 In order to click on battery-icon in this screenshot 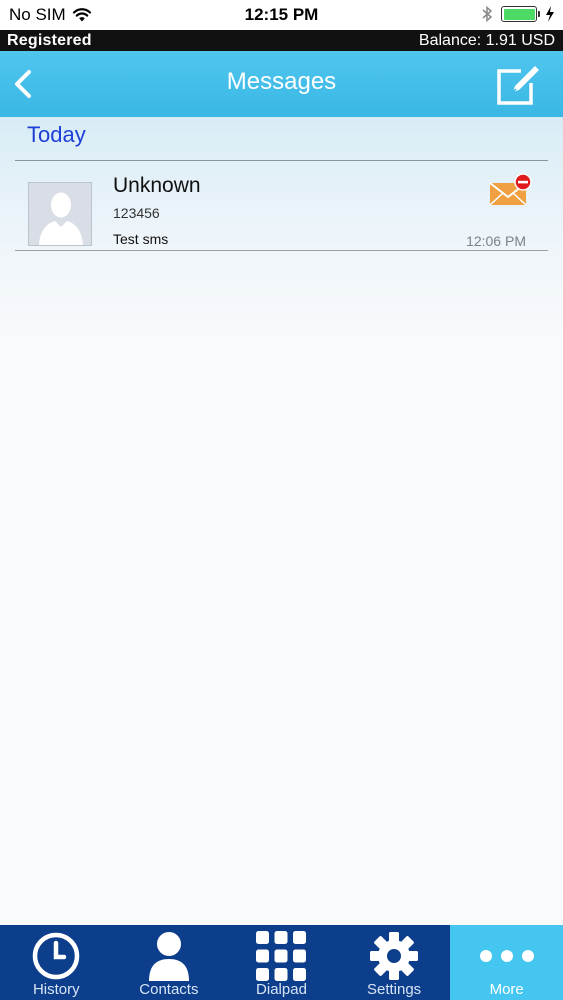, I will do `click(520, 14)`.